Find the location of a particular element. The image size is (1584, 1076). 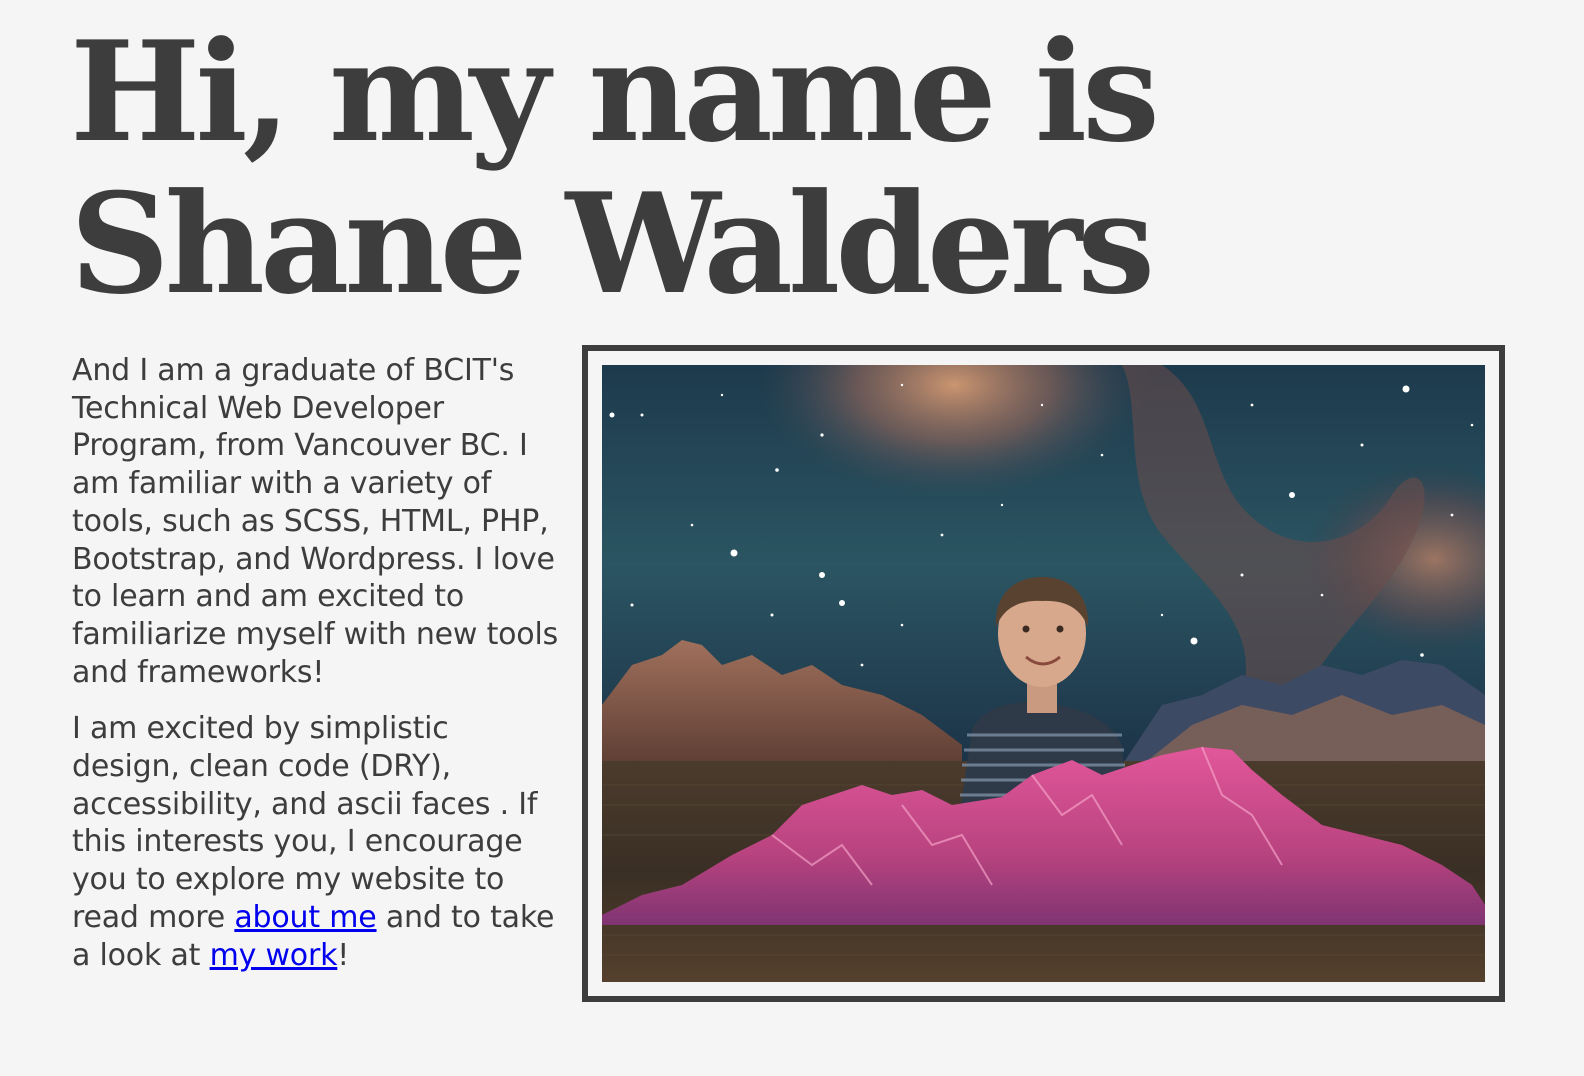

about-me-link: about me is located at coordinates (305, 917).